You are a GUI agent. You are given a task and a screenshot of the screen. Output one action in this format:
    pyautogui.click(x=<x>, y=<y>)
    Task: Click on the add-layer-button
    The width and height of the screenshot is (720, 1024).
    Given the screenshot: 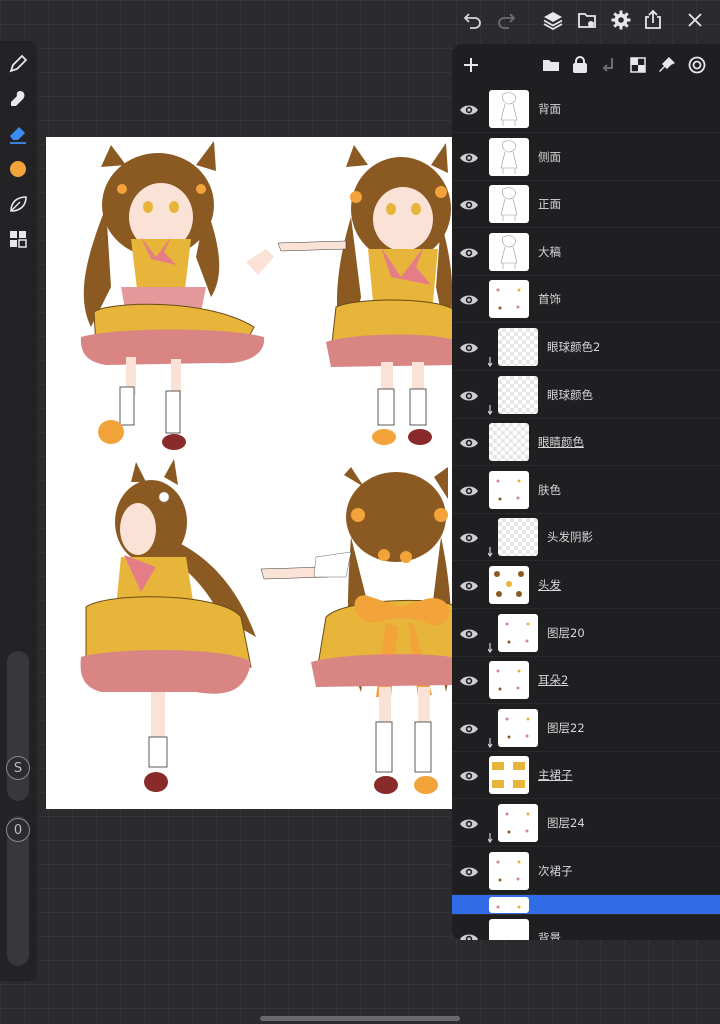 What is the action you would take?
    pyautogui.click(x=471, y=65)
    